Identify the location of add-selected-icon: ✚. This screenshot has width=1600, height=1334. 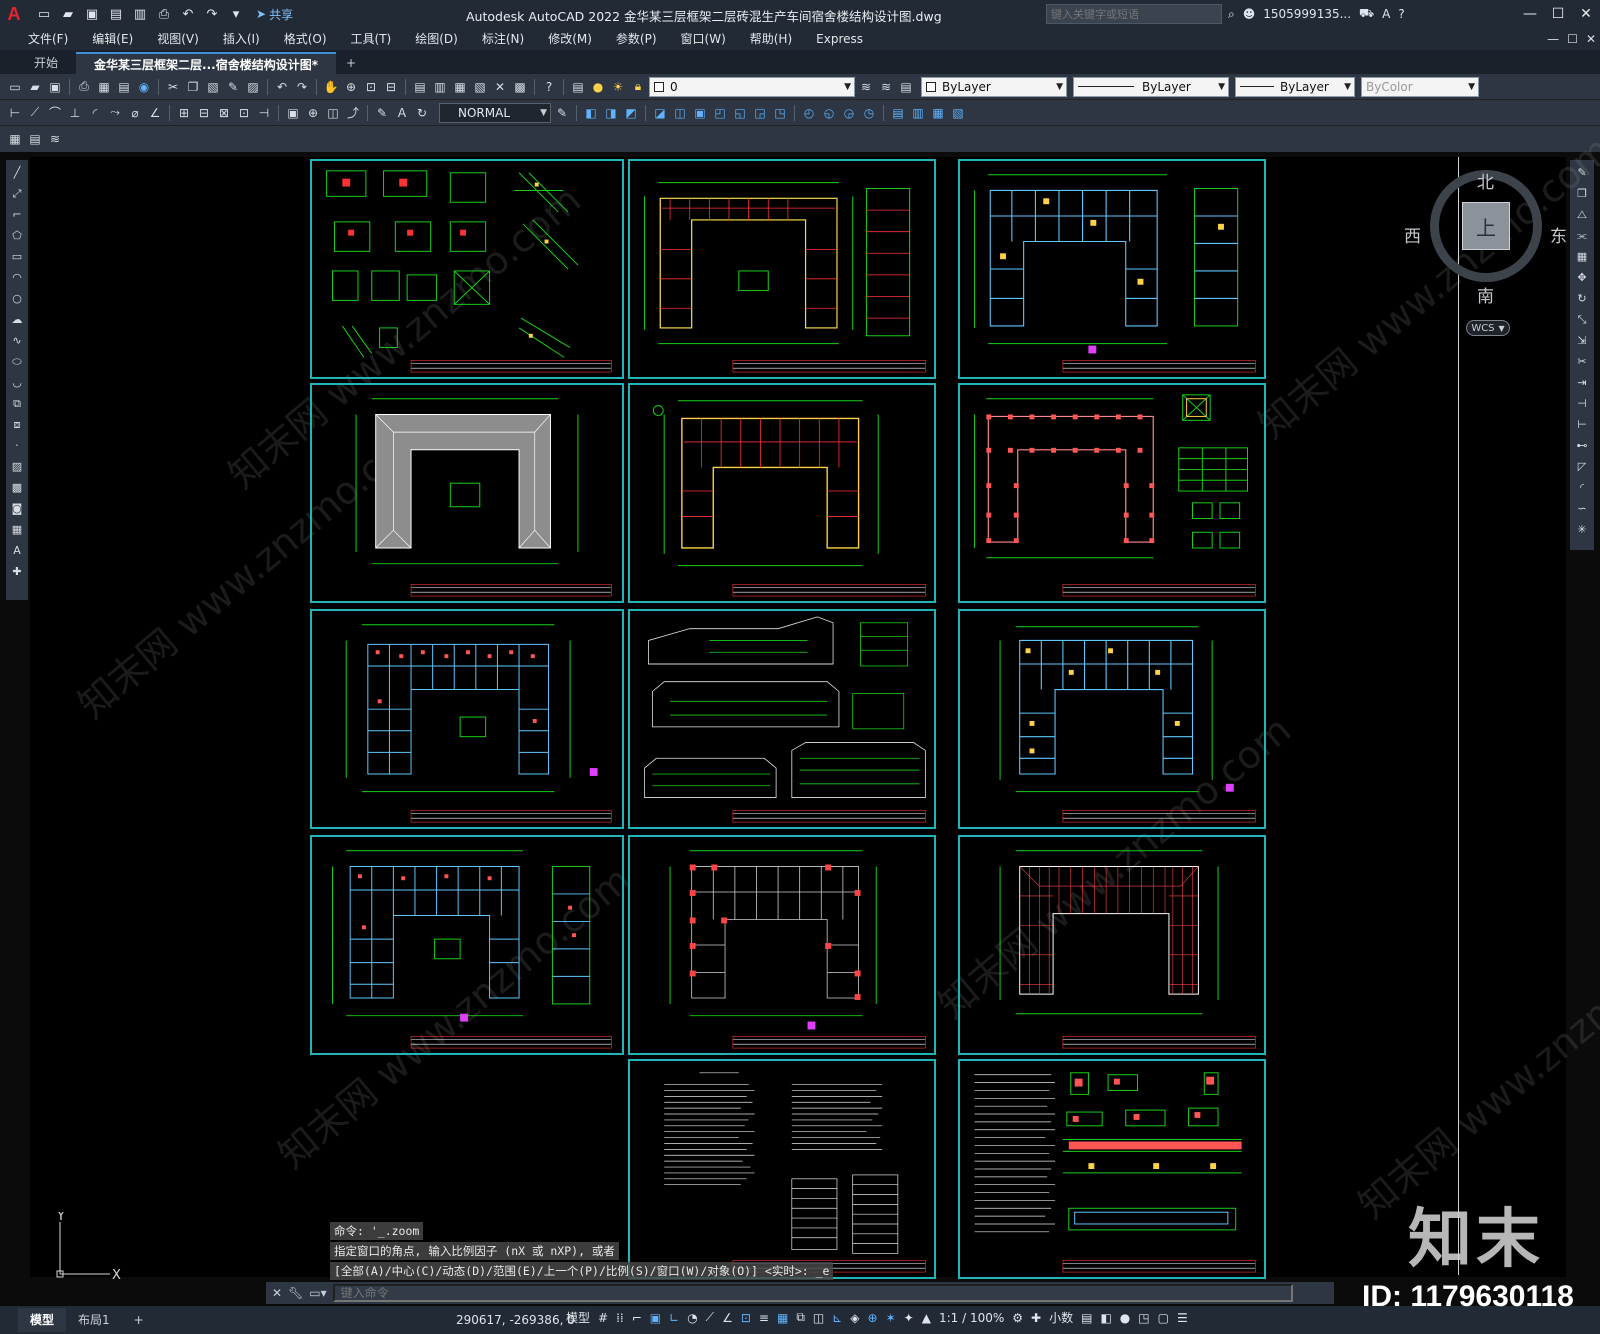
(16, 572).